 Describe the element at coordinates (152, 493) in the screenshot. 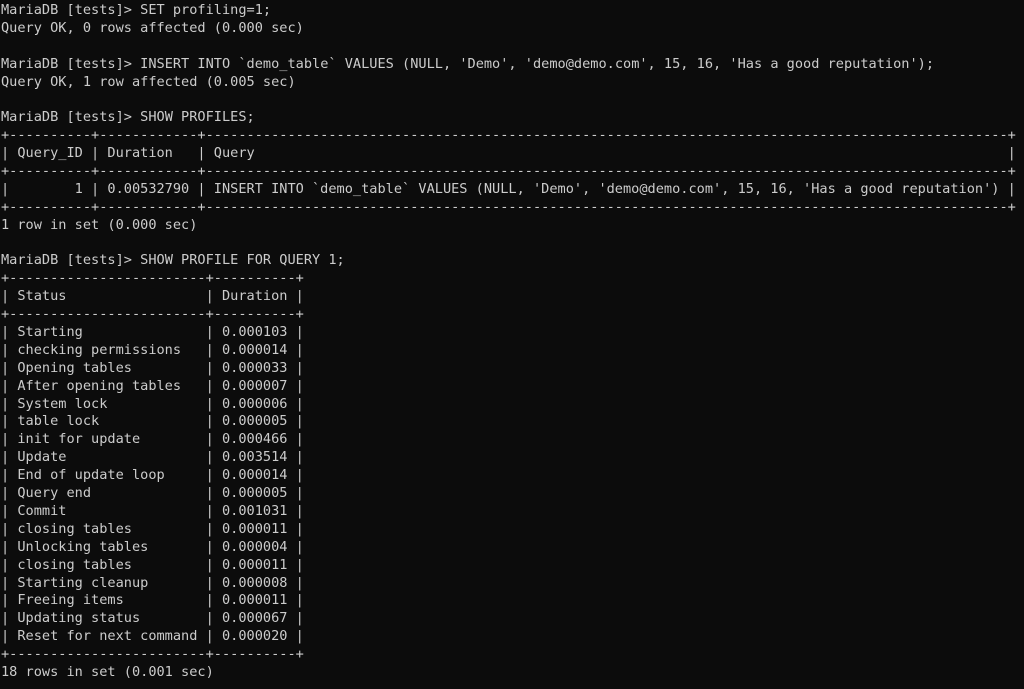

I see `table-row: | Query end | 0.000005 |` at that location.